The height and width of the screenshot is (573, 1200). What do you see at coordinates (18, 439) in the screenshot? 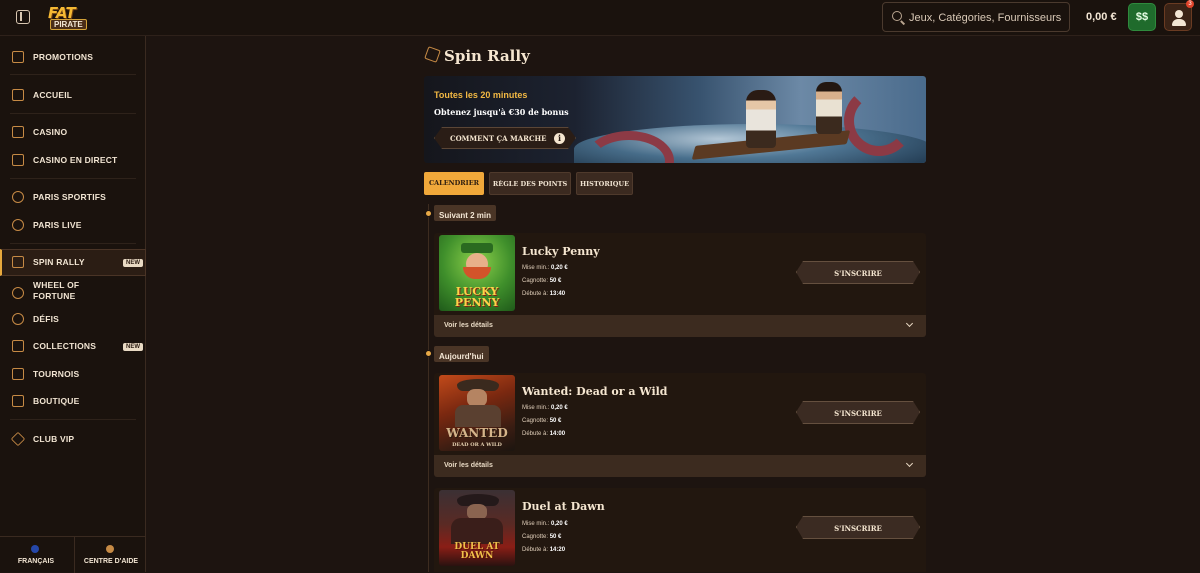
I see `diamond-icon` at bounding box center [18, 439].